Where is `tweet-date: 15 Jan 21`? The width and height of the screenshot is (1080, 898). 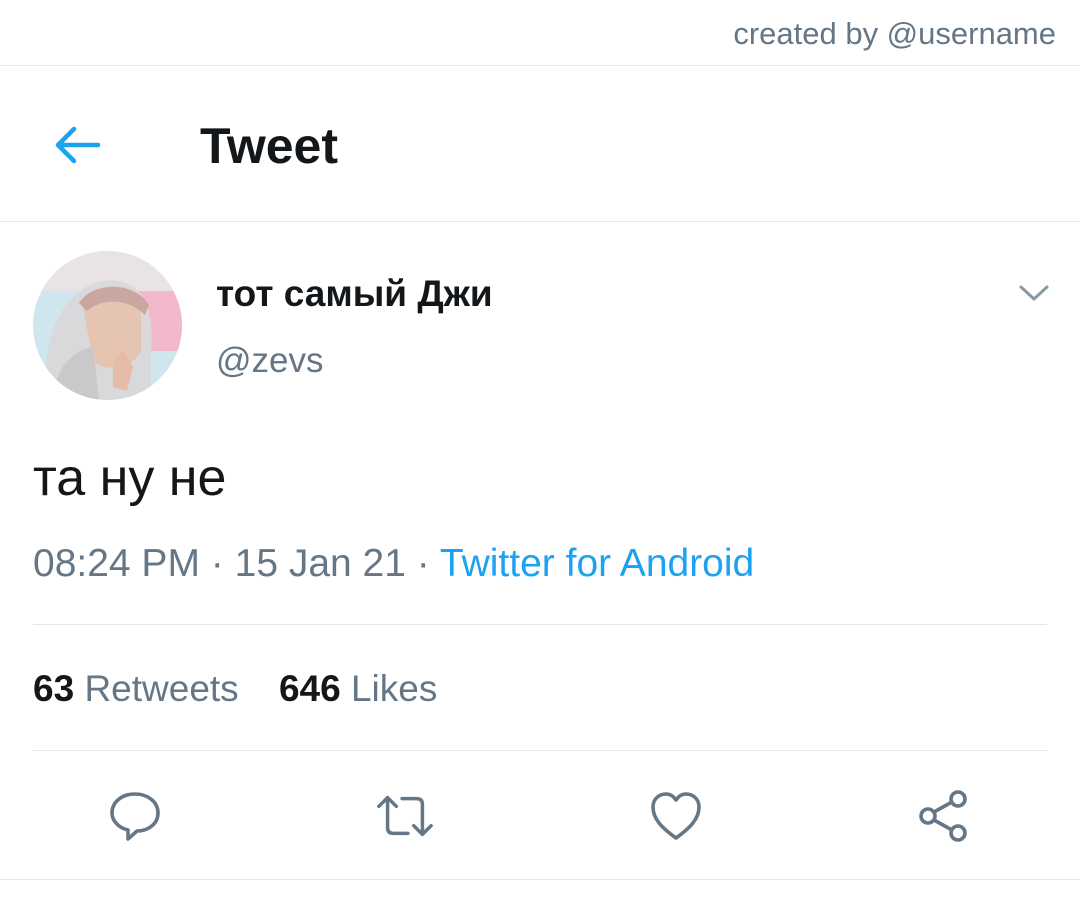
tweet-date: 15 Jan 21 is located at coordinates (320, 563).